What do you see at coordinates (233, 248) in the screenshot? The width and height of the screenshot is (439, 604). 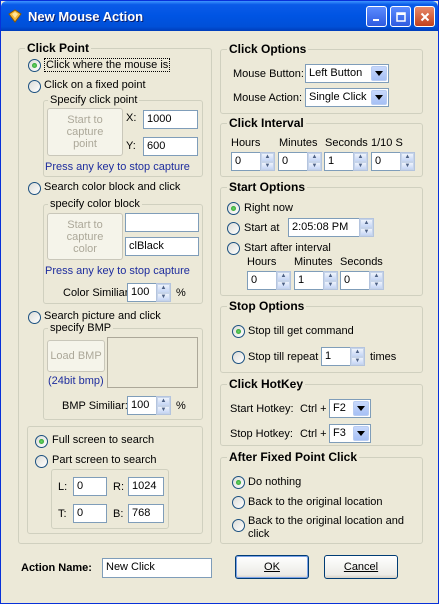 I see `radio-after-interval` at bounding box center [233, 248].